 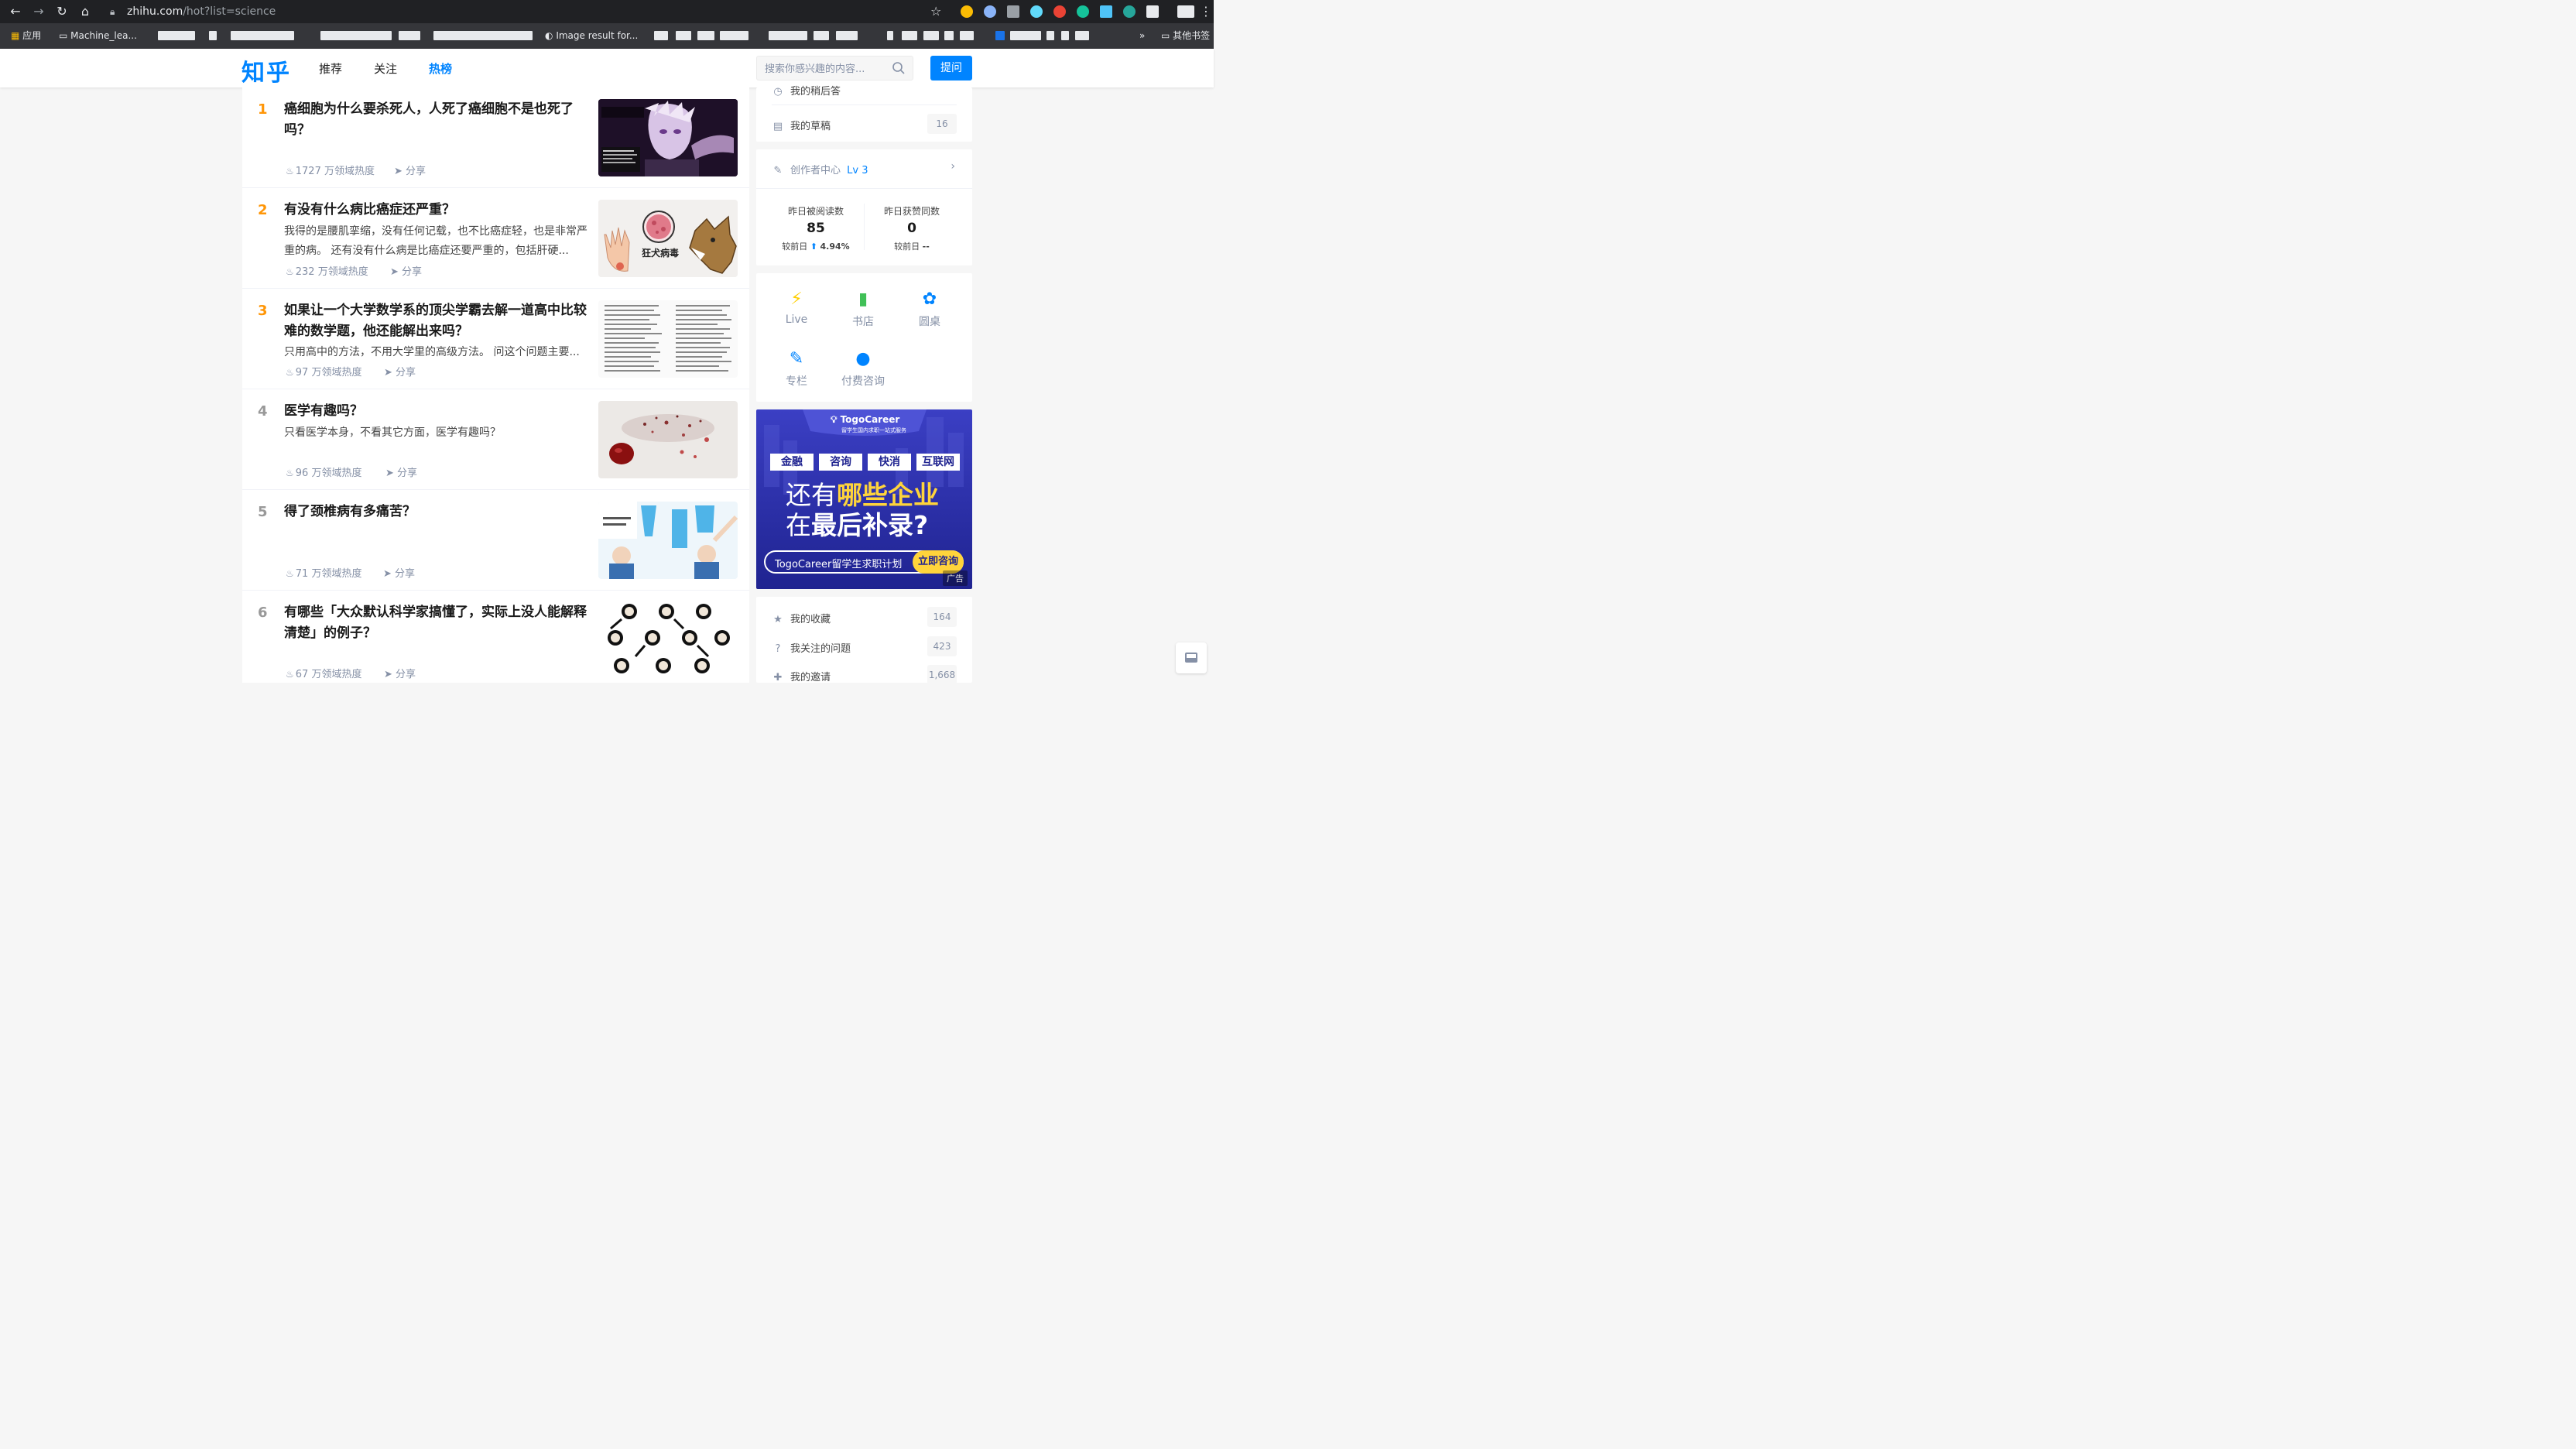 I want to click on blood-drop-image, so click(x=668, y=439).